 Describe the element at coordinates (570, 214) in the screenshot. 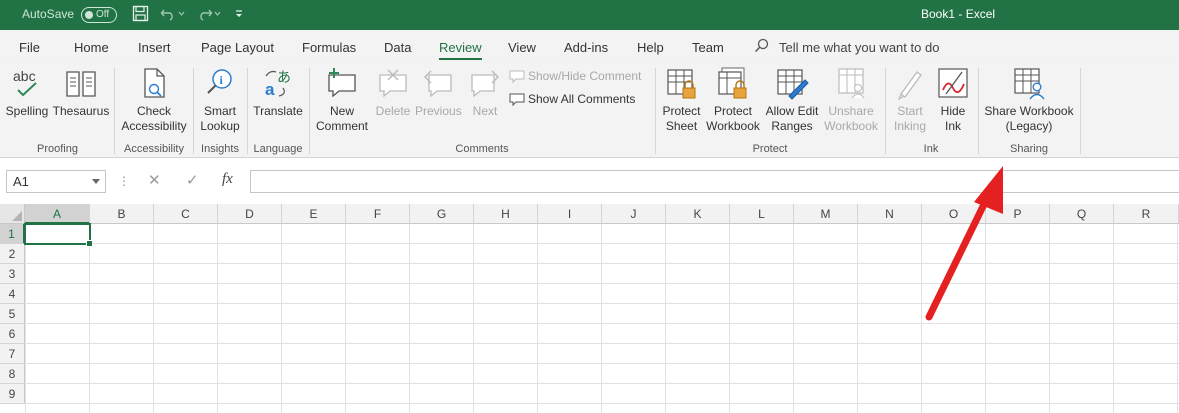

I see `column-header: I` at that location.